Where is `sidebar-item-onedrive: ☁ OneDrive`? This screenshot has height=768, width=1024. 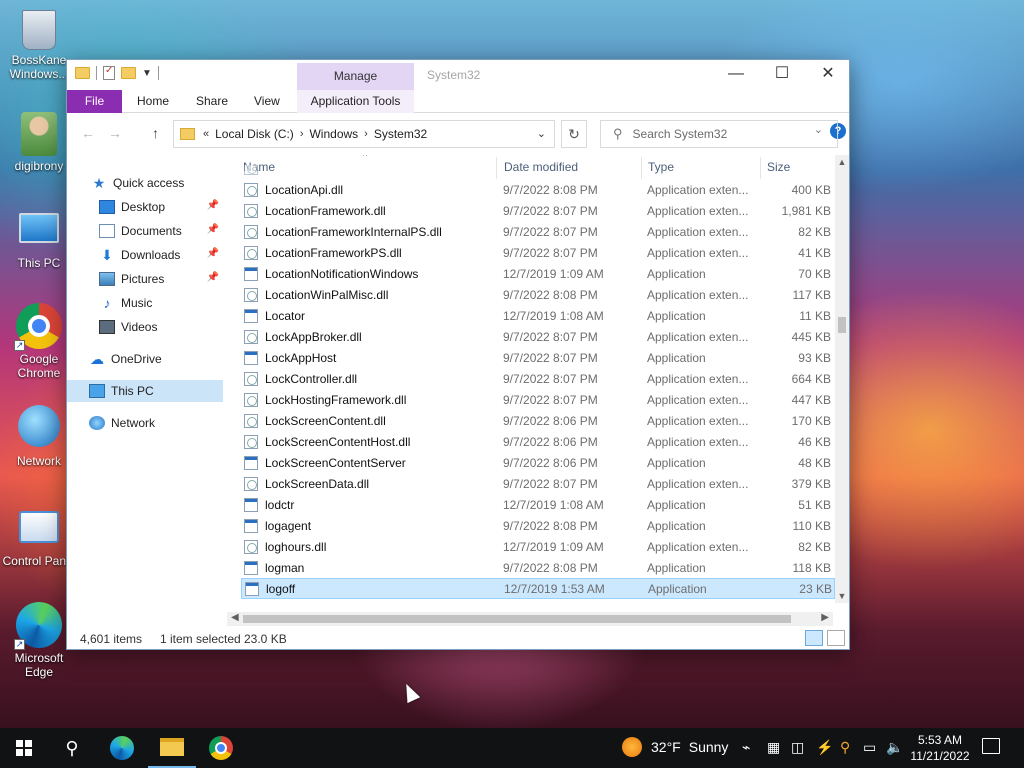
sidebar-item-onedrive: ☁ OneDrive is located at coordinates (145, 359).